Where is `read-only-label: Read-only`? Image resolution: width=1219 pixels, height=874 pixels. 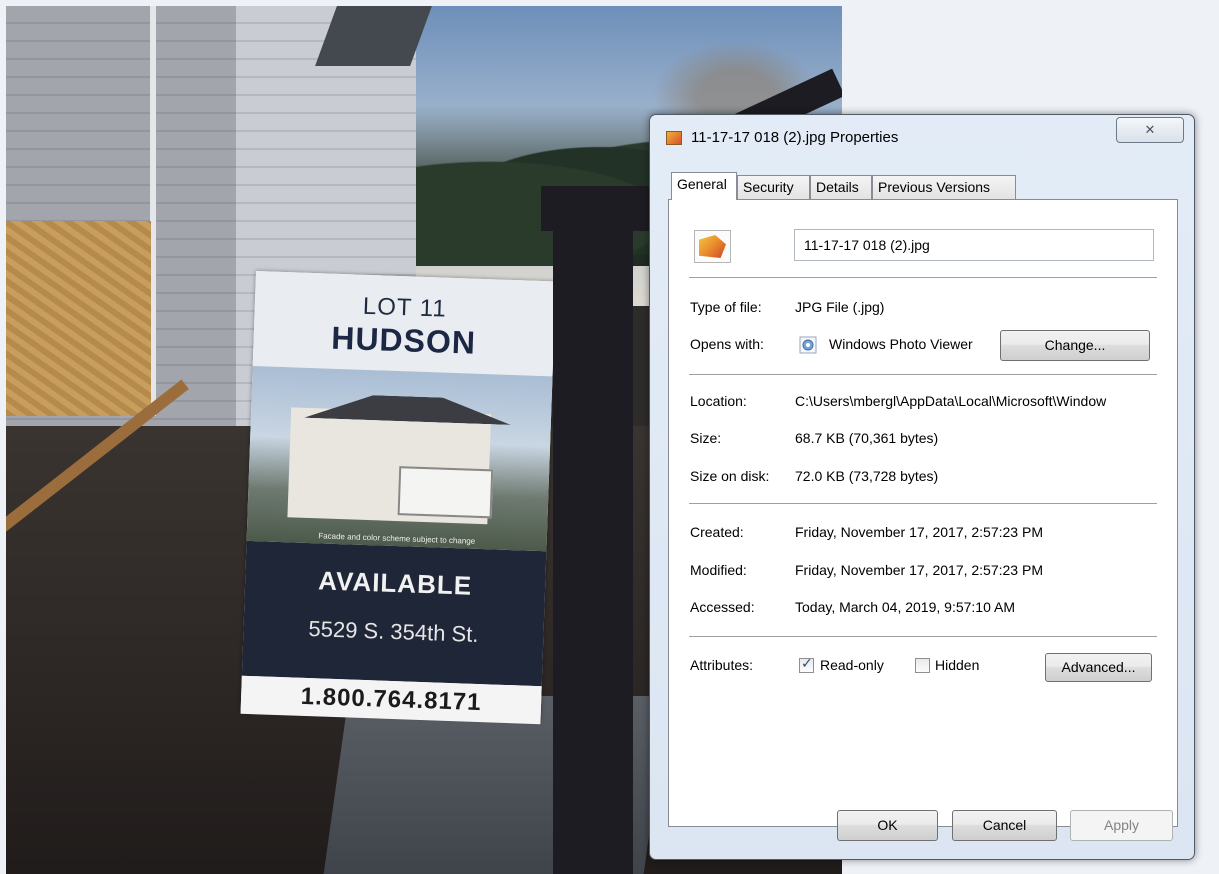
read-only-label: Read-only is located at coordinates (852, 665).